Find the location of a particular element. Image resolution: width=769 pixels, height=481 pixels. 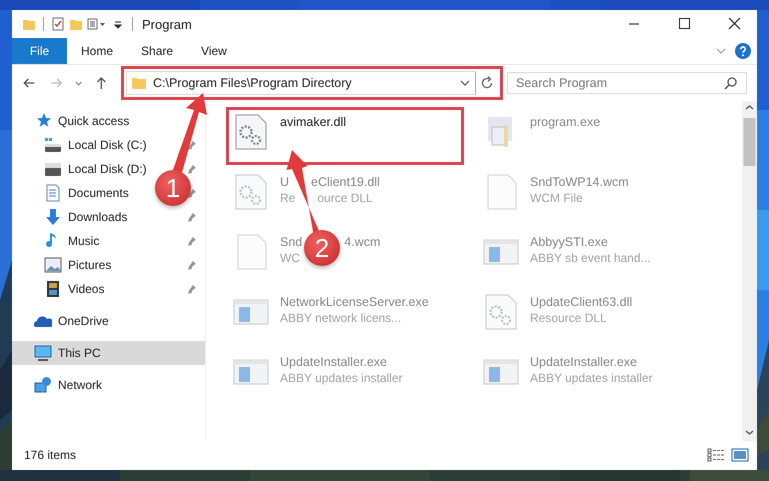

nav-item: Documents is located at coordinates (88, 193).